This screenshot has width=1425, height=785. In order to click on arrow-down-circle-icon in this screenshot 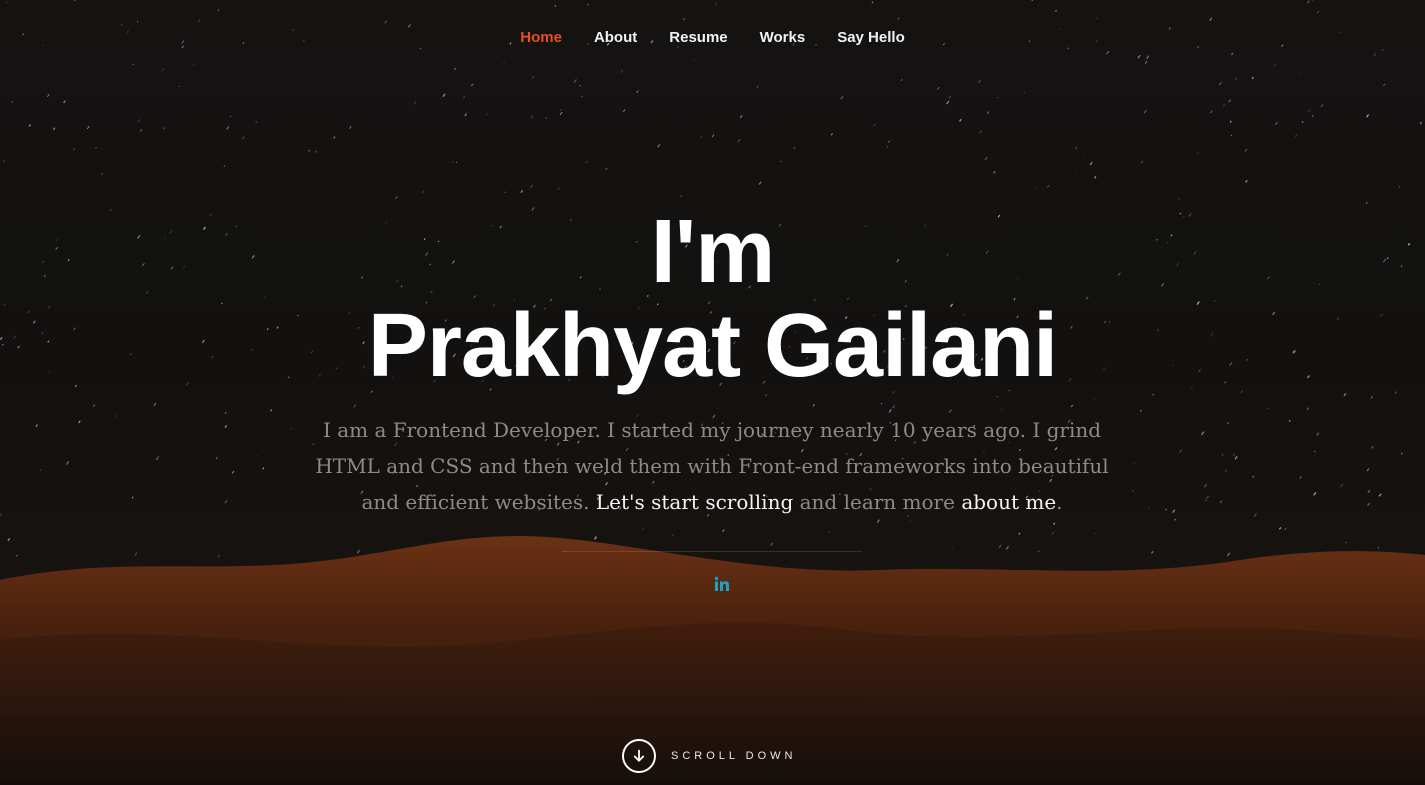, I will do `click(639, 756)`.